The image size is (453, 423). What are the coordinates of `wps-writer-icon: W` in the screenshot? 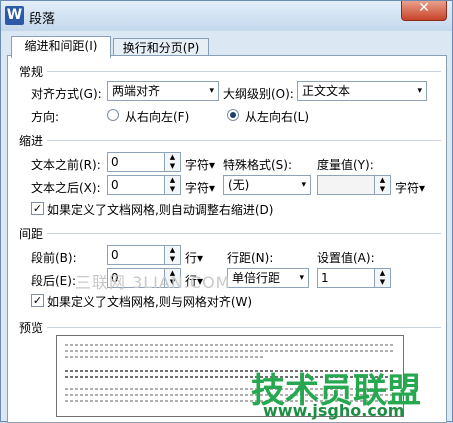 It's located at (14, 15).